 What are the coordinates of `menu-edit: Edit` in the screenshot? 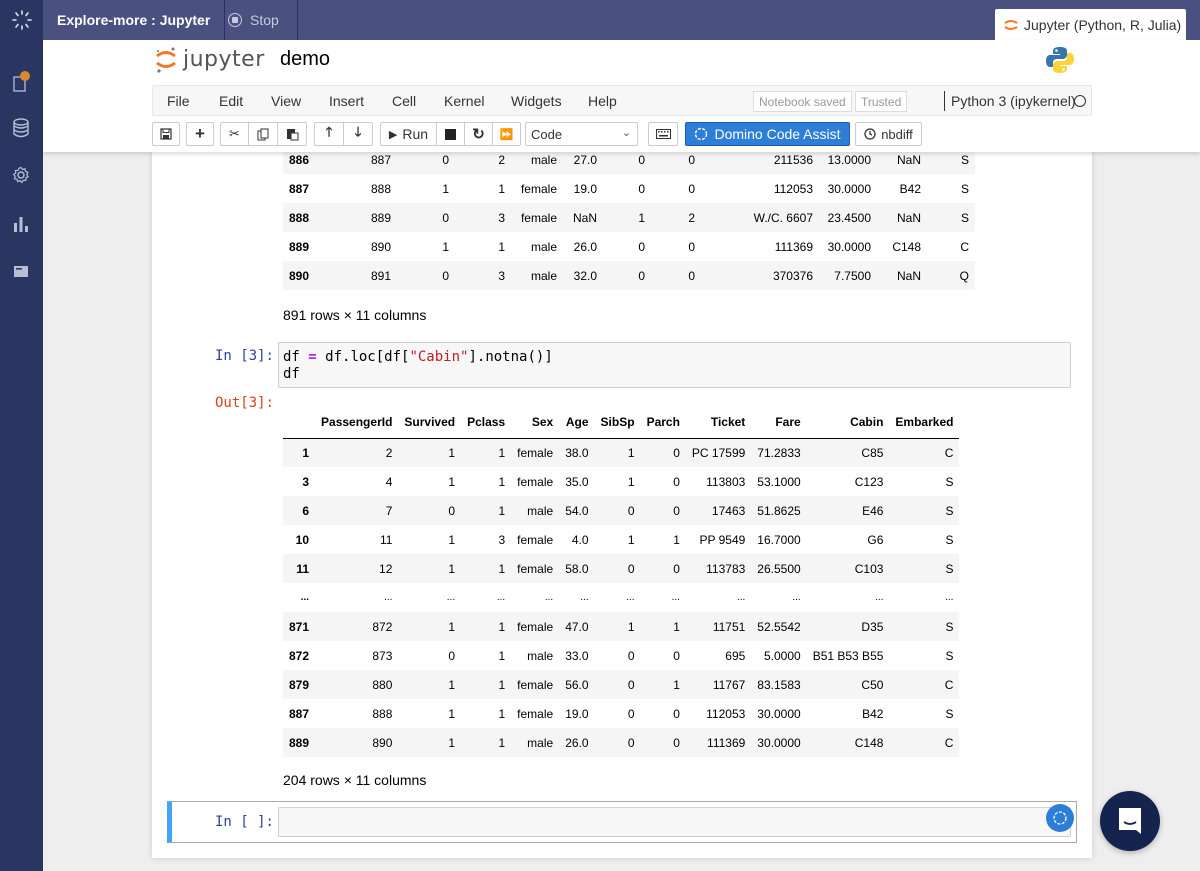 It's located at (231, 101).